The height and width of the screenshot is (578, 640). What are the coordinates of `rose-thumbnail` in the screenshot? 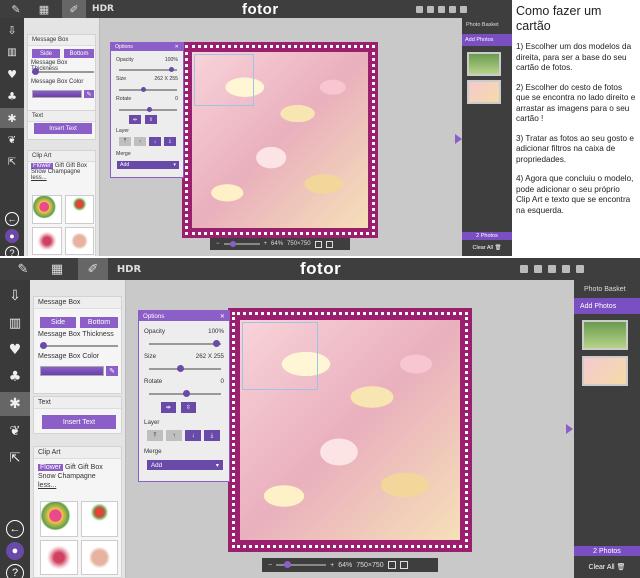 It's located at (99, 519).